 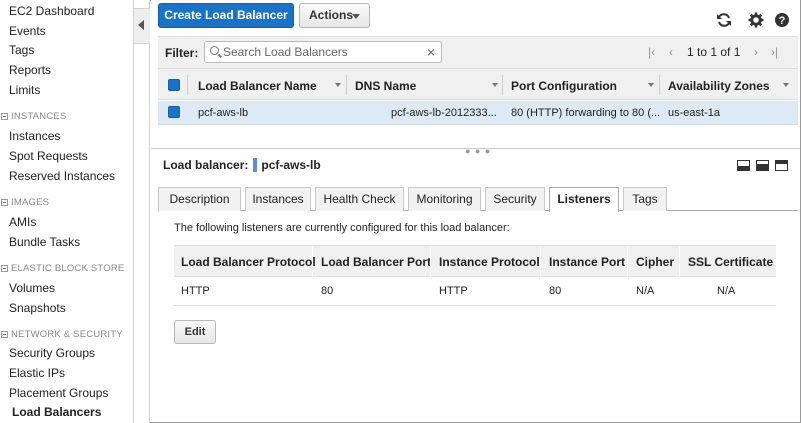 I want to click on sidebar-item-elastic-ips: Elastic IPs, so click(x=37, y=373).